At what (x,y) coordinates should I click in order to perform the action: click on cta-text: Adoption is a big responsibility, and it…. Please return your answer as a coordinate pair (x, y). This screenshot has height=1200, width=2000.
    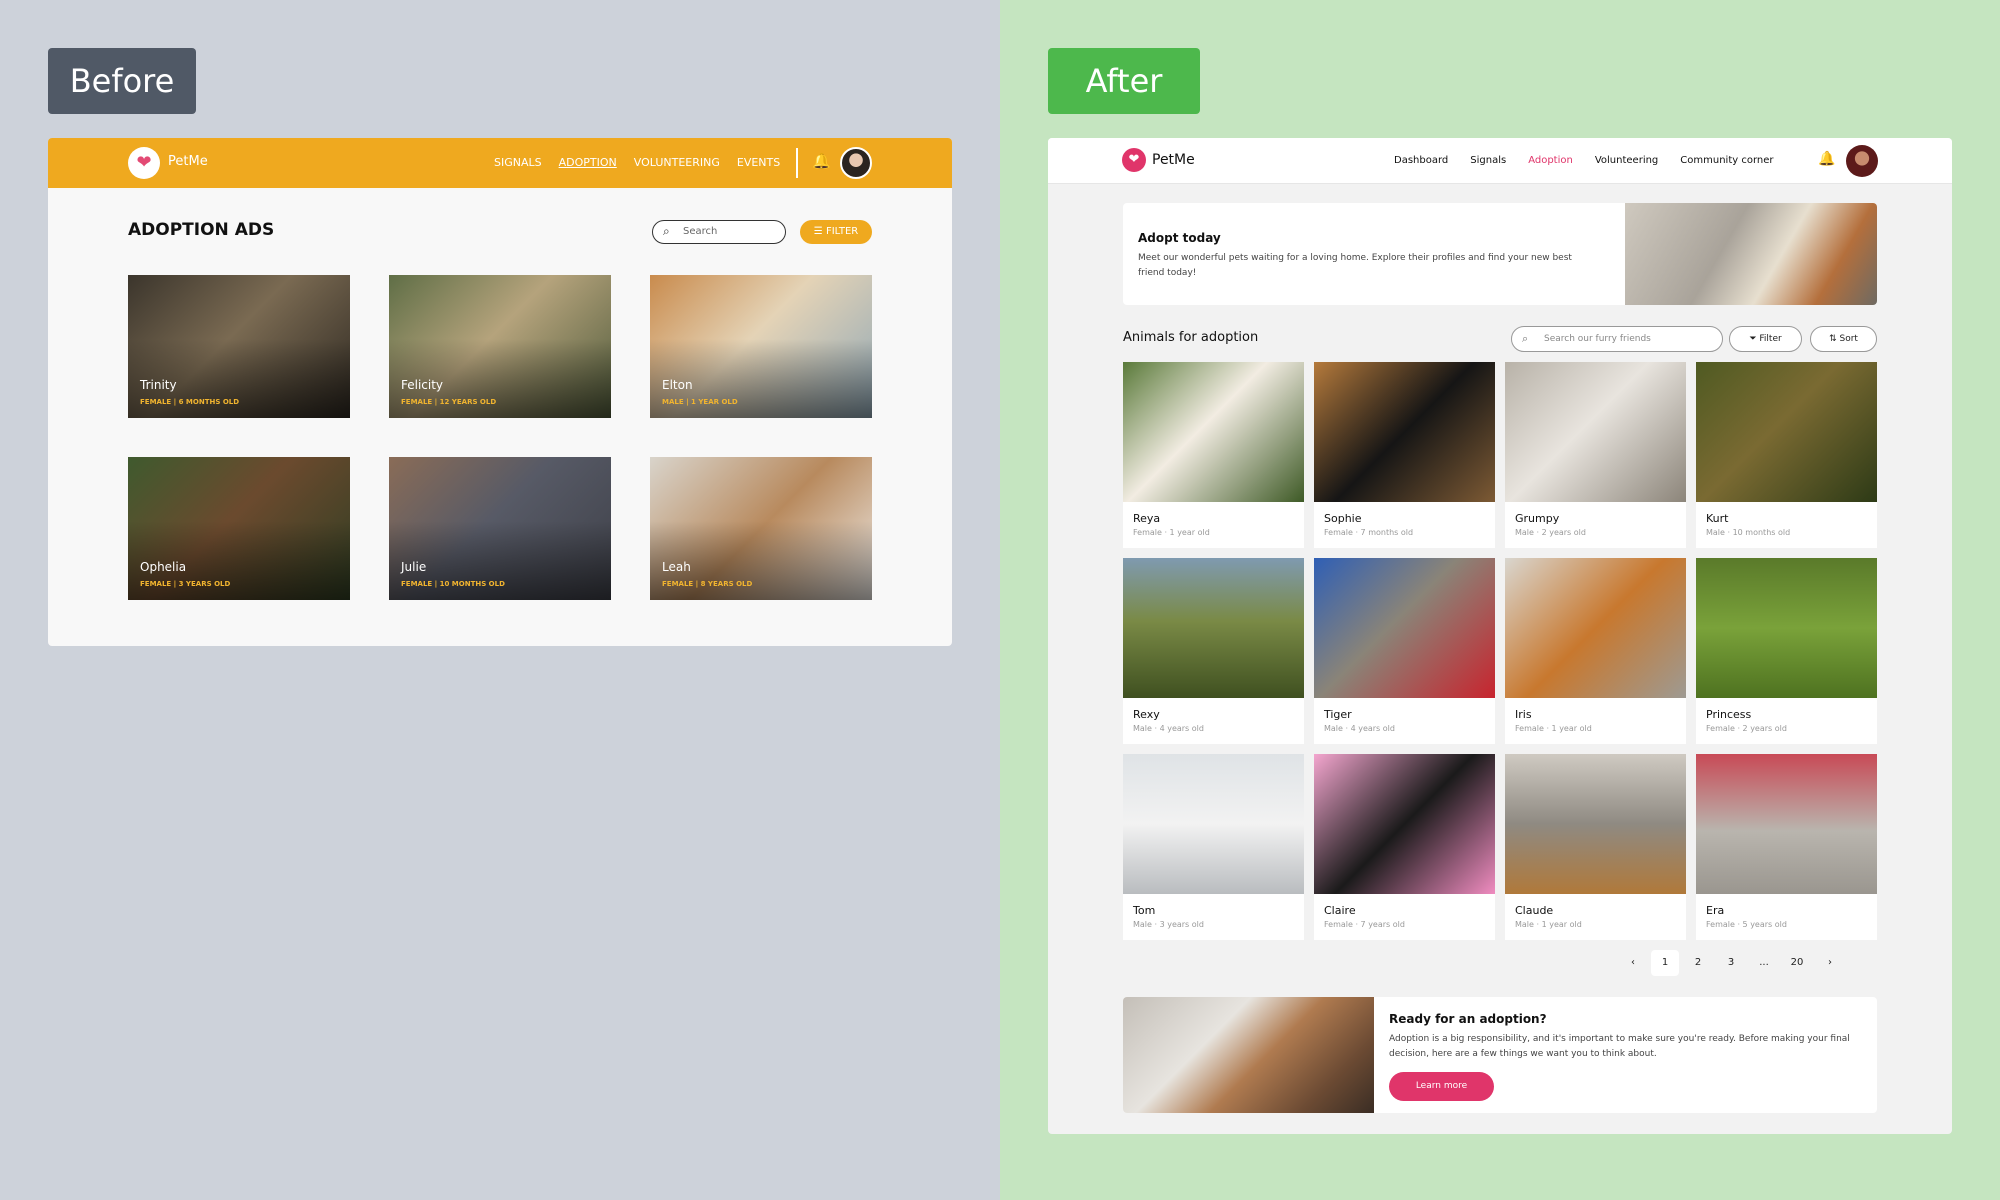
    Looking at the image, I should click on (1619, 1046).